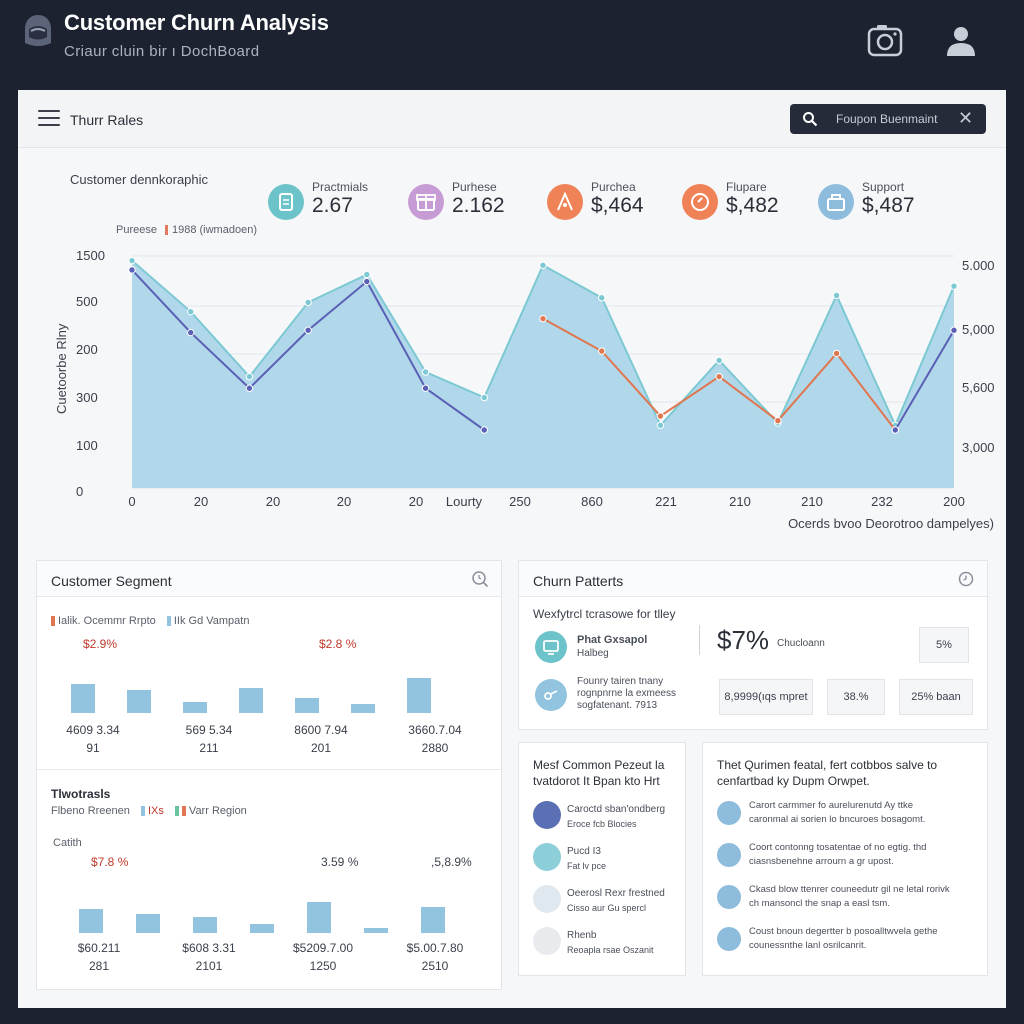  I want to click on divider, so click(699, 640).